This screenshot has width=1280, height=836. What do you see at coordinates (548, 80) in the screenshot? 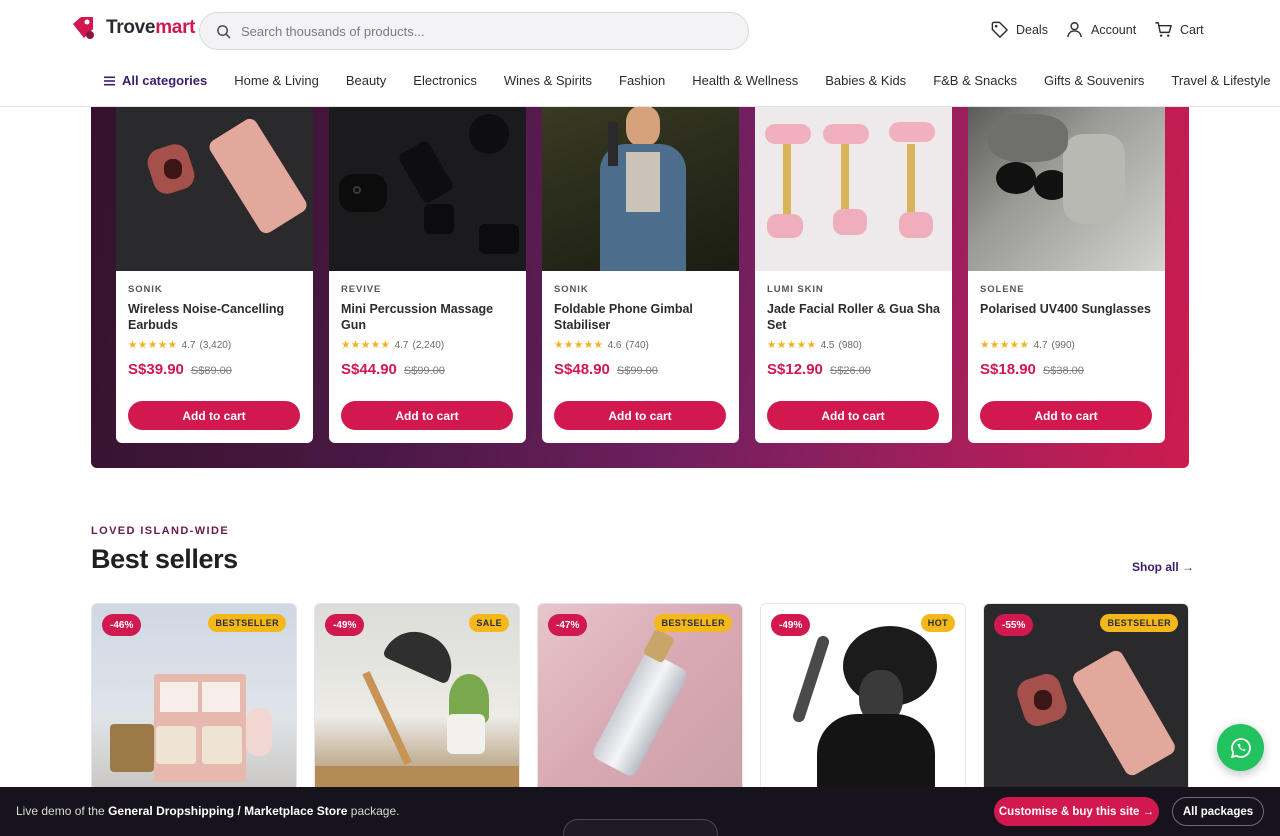
I see `category-wines-spirits: Wines & Spirits` at bounding box center [548, 80].